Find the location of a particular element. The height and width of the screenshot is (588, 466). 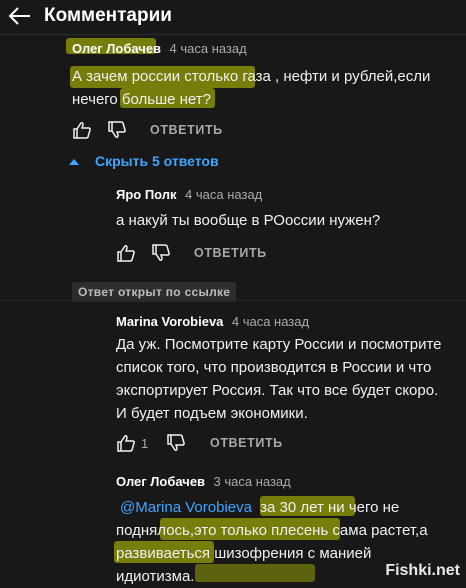

comment-author: Олег Лобачев is located at coordinates (116, 48).